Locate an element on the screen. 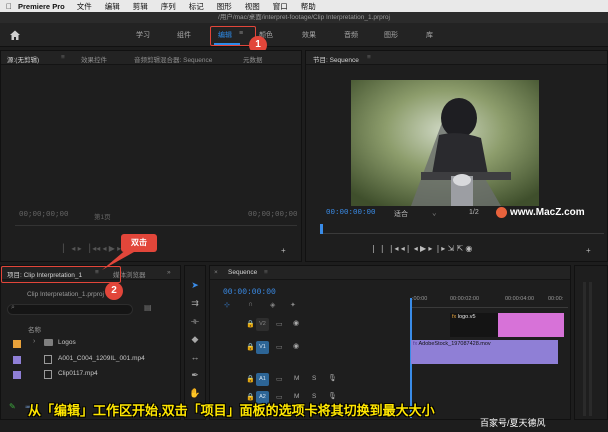 The image size is (608, 432). new-bin-icon: ▤ is located at coordinates (148, 307).